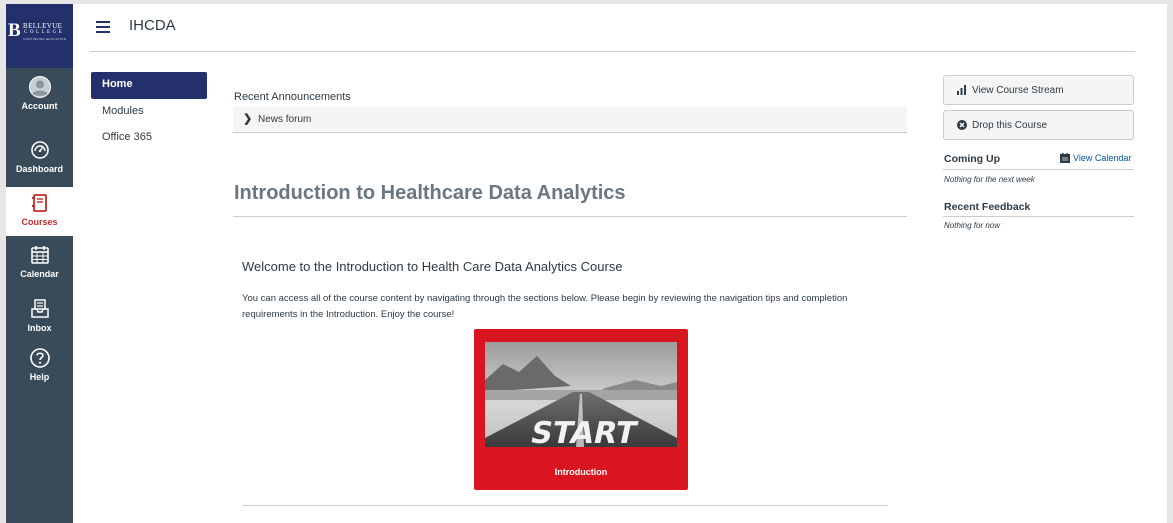 The height and width of the screenshot is (523, 1173). What do you see at coordinates (1065, 158) in the screenshot?
I see `calendar-small-icon` at bounding box center [1065, 158].